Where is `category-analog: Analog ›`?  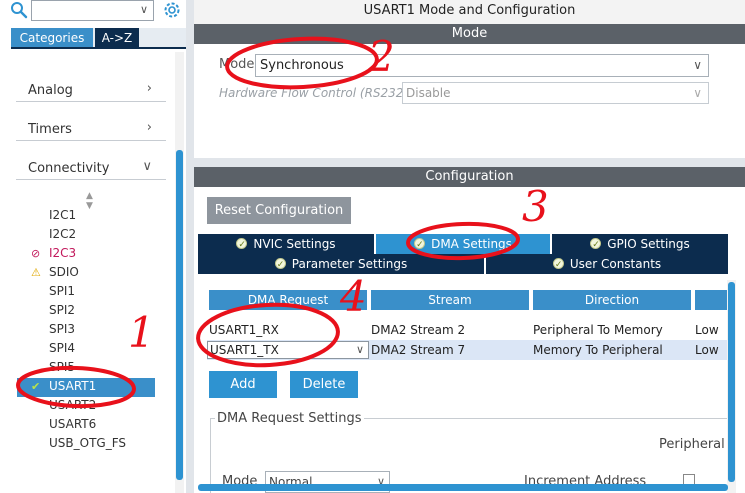
category-analog: Analog › is located at coordinates (91, 90).